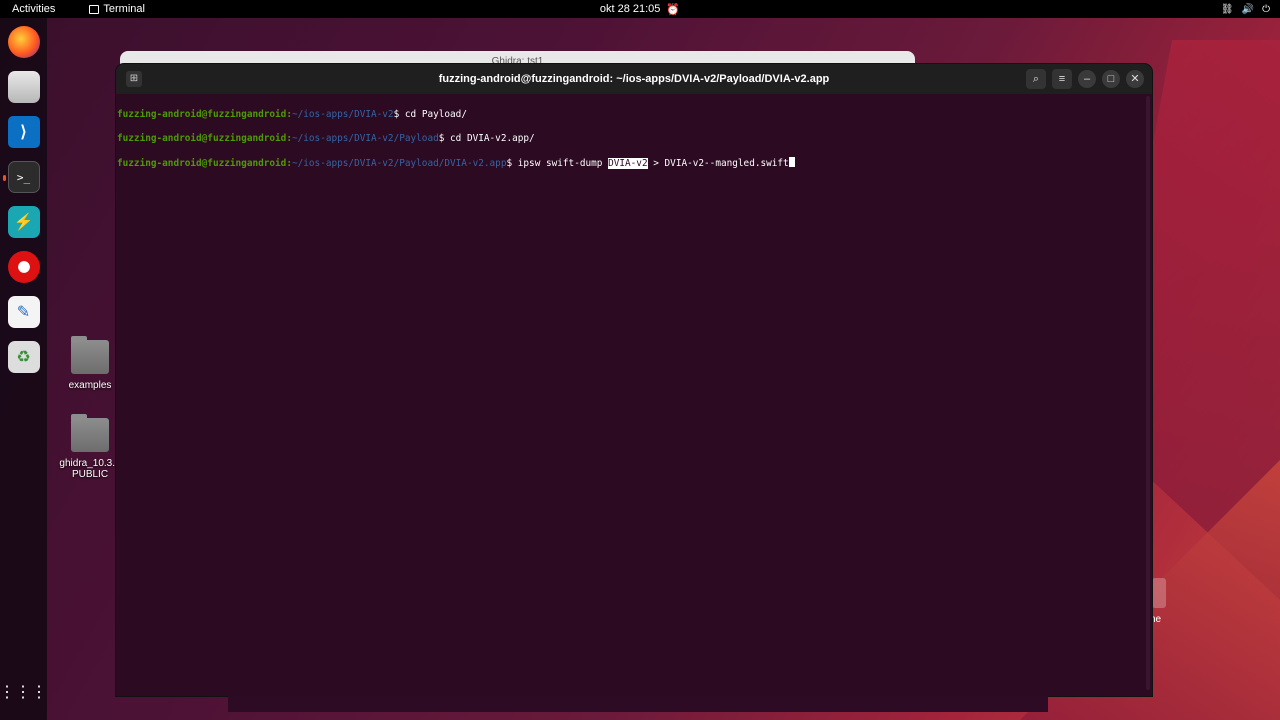  Describe the element at coordinates (1227, 9) in the screenshot. I see `network-icon: ⛓` at that location.